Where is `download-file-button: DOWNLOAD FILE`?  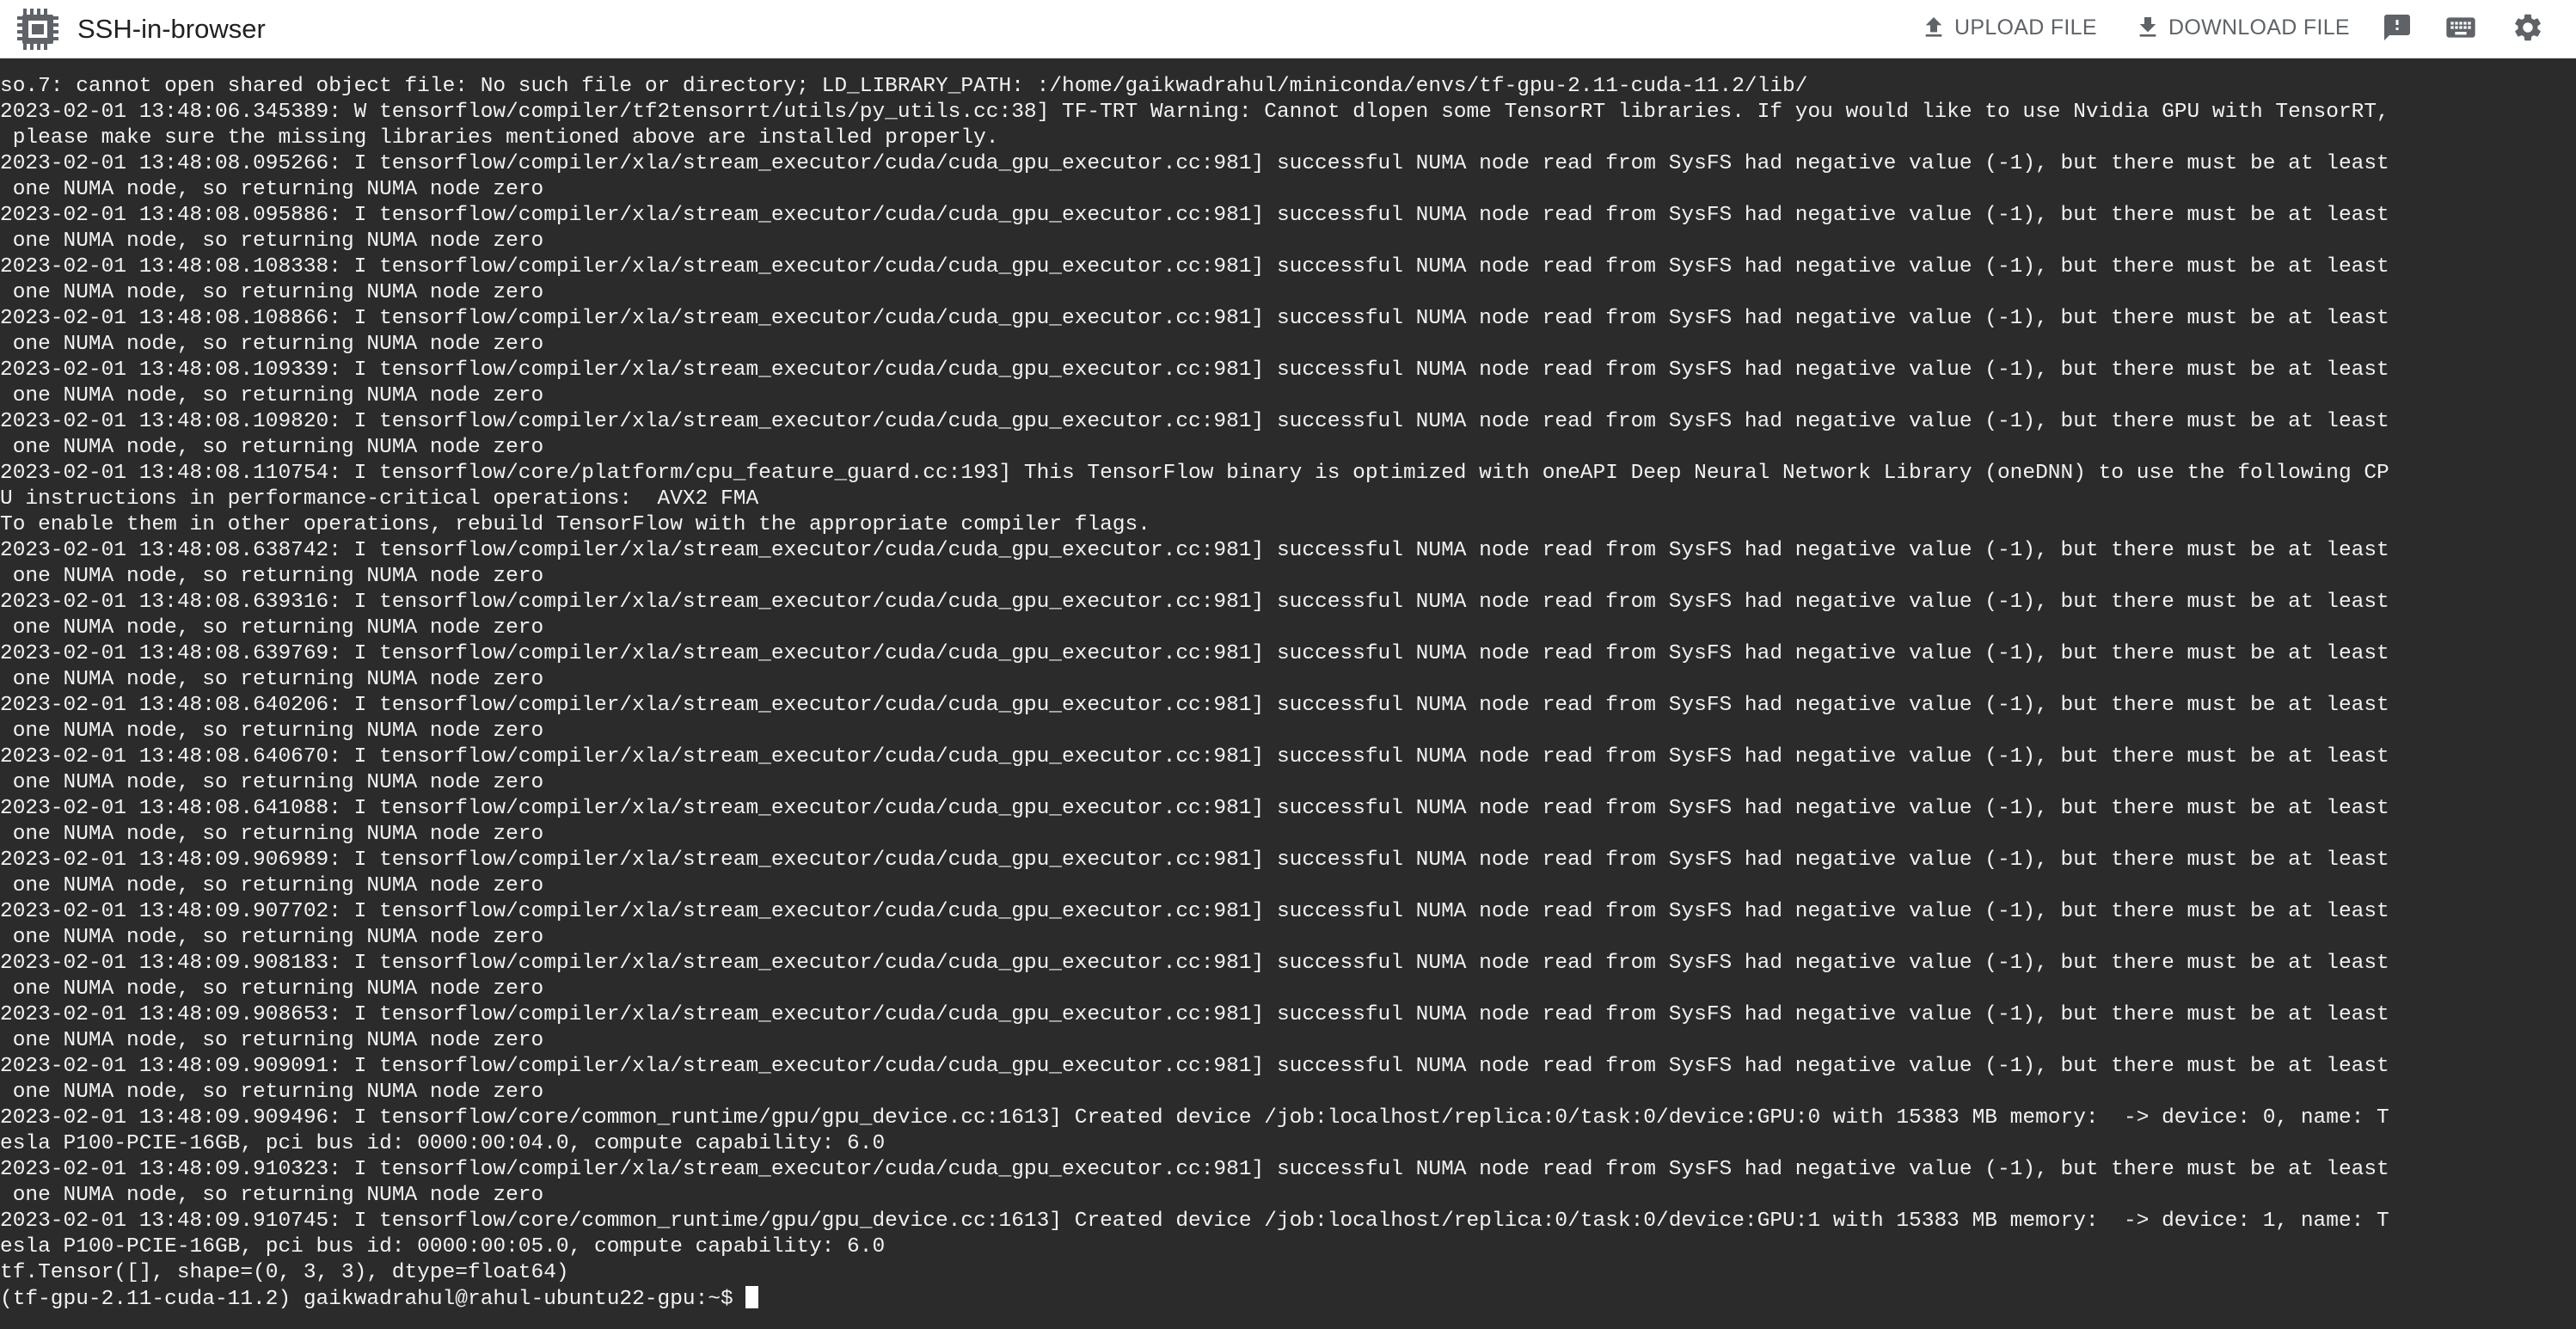
download-file-button: DOWNLOAD FILE is located at coordinates (2242, 28).